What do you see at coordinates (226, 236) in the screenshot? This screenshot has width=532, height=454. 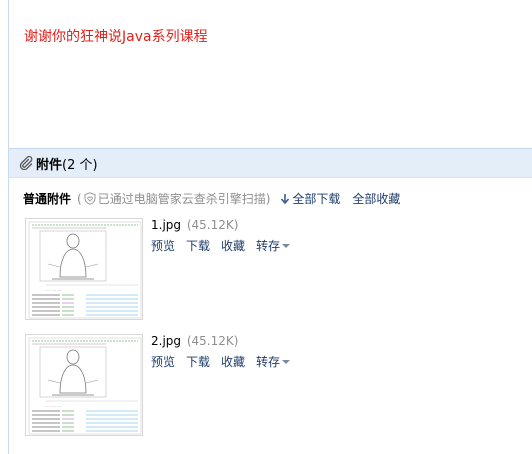 I see `attachment-info: 1.jpg (45.12K) 预览 下载 收藏 转存` at bounding box center [226, 236].